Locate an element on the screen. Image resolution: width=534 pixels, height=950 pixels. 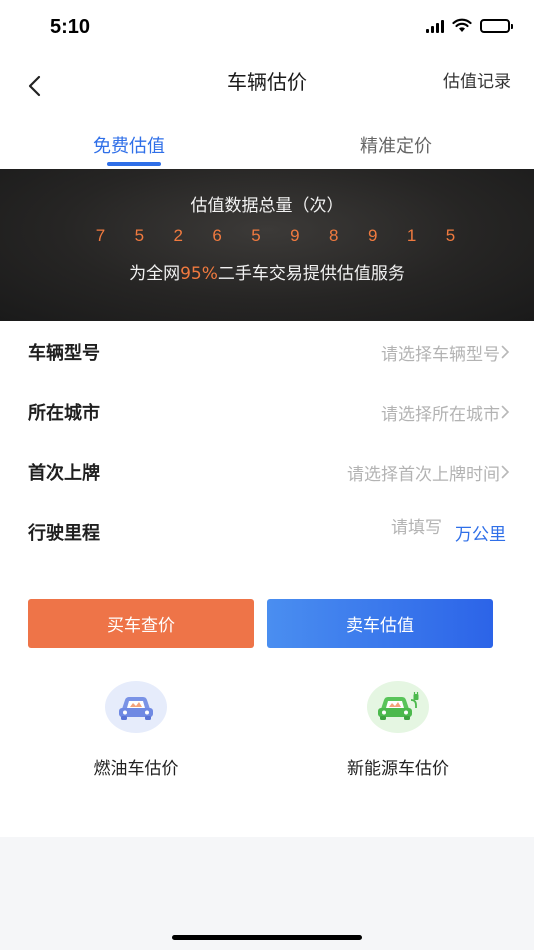
city-placeholder: 请选择所在城市 is located at coordinates (440, 415).